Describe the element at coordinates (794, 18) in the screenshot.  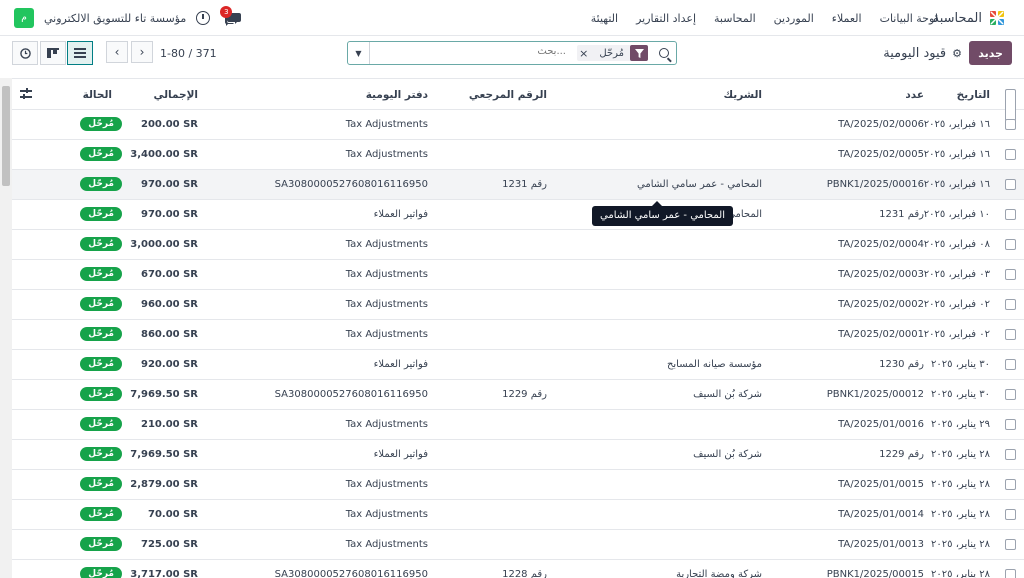
I see `menu-vendors: الموردين` at that location.